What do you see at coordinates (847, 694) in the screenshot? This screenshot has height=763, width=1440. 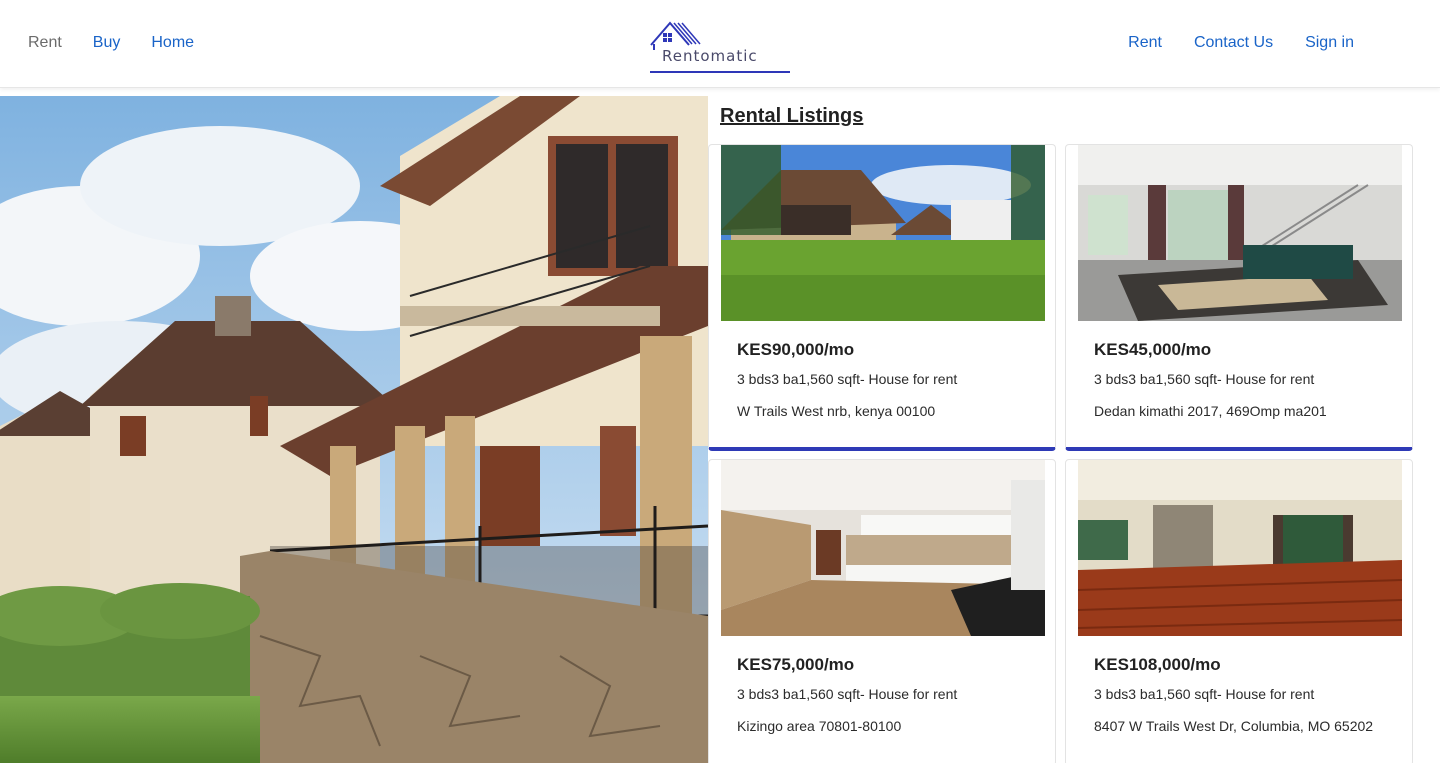 I see `listing-specs-3: 3 bds3 ba1,560 sqft- House for rent` at bounding box center [847, 694].